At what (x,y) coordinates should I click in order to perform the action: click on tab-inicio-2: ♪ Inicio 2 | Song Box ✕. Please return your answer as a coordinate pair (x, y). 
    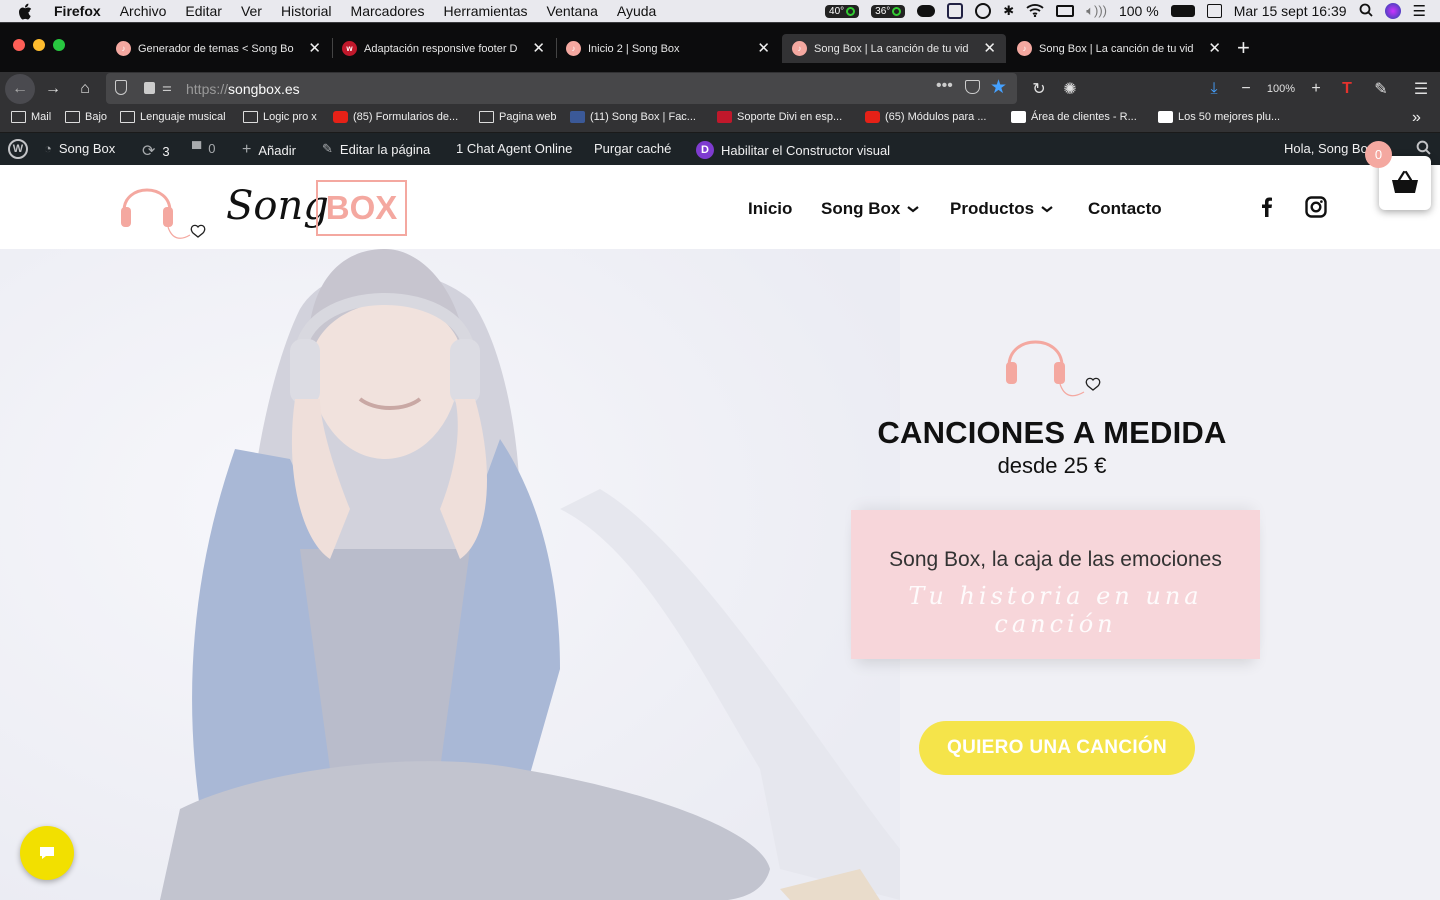
    Looking at the image, I should click on (668, 48).